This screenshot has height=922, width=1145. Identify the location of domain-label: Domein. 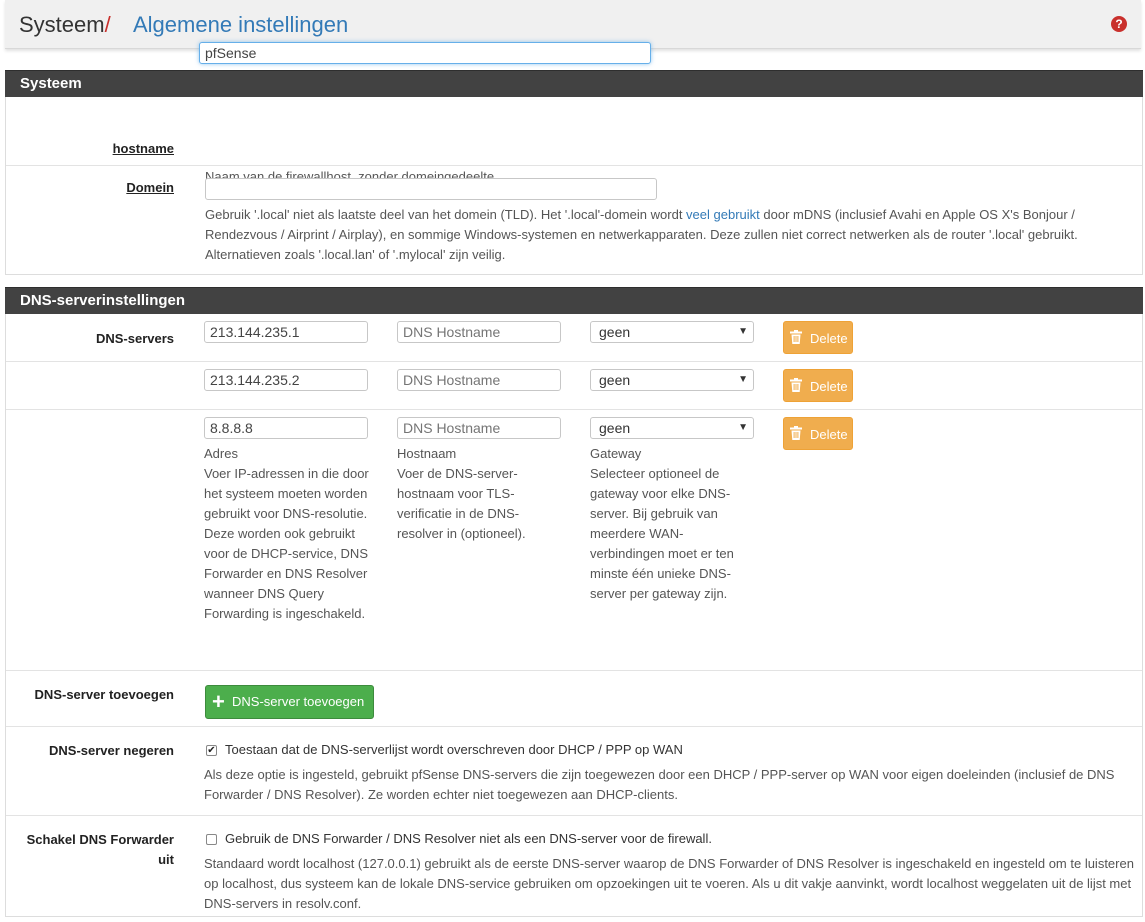
(150, 187).